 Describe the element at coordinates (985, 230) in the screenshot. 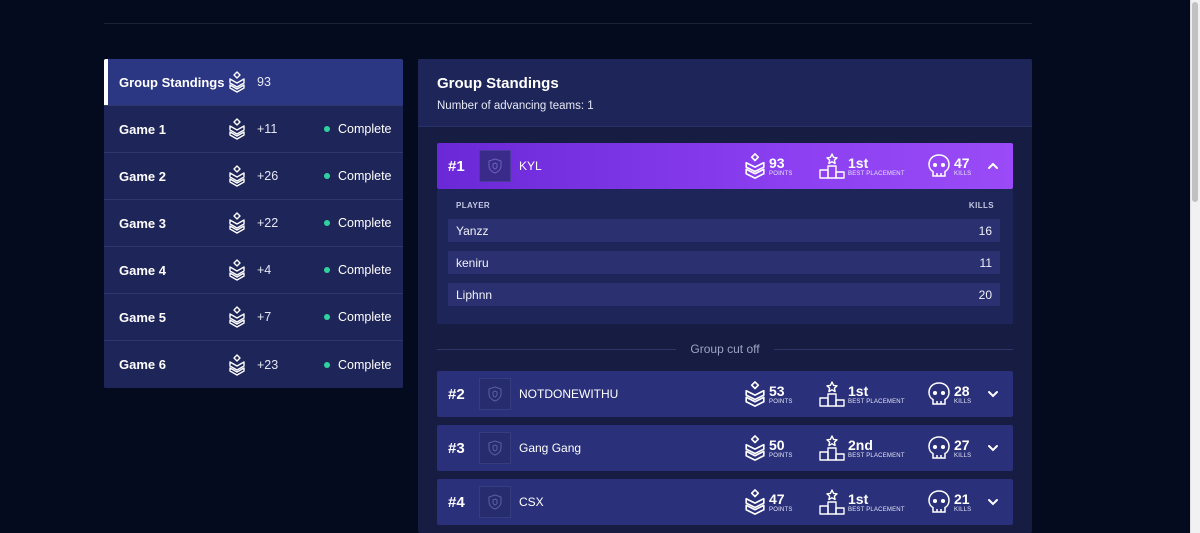

I see `player-kills: 16` at that location.